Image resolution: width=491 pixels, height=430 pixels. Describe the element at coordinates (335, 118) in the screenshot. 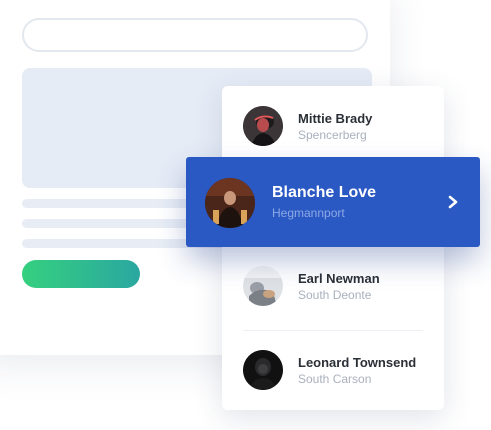

I see `contact-name: Mittie Brady` at that location.